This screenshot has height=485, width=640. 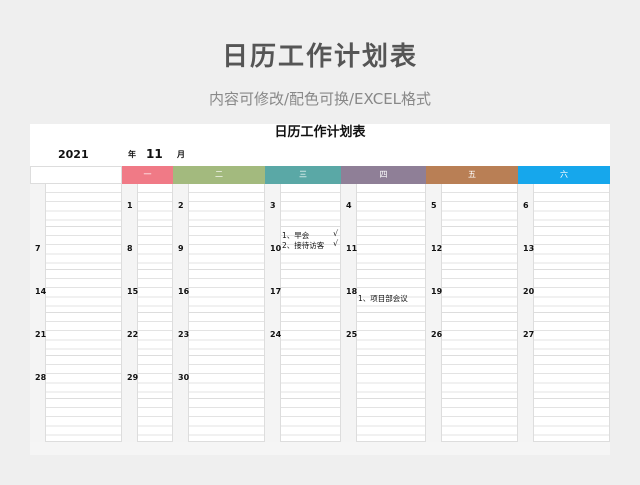 What do you see at coordinates (184, 334) in the screenshot?
I see `day-number: 23` at bounding box center [184, 334].